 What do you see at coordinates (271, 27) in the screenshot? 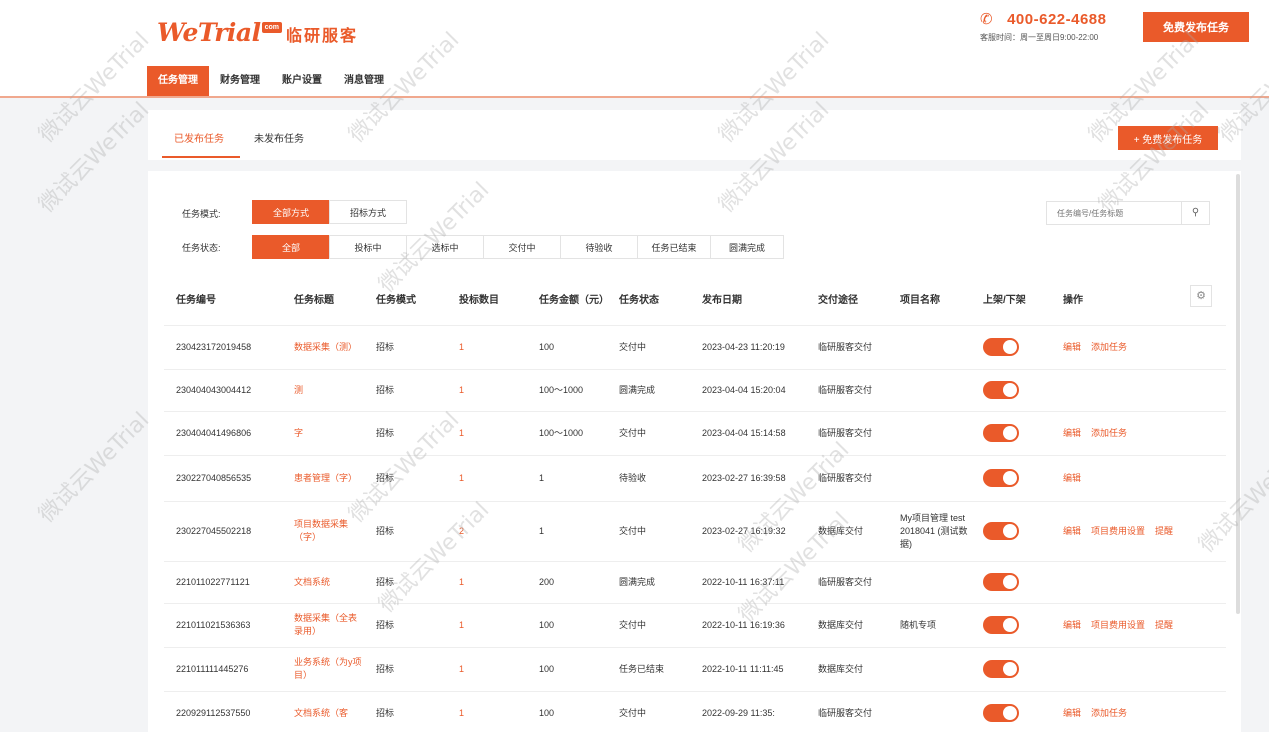
I see `logo-badge: com` at bounding box center [271, 27].